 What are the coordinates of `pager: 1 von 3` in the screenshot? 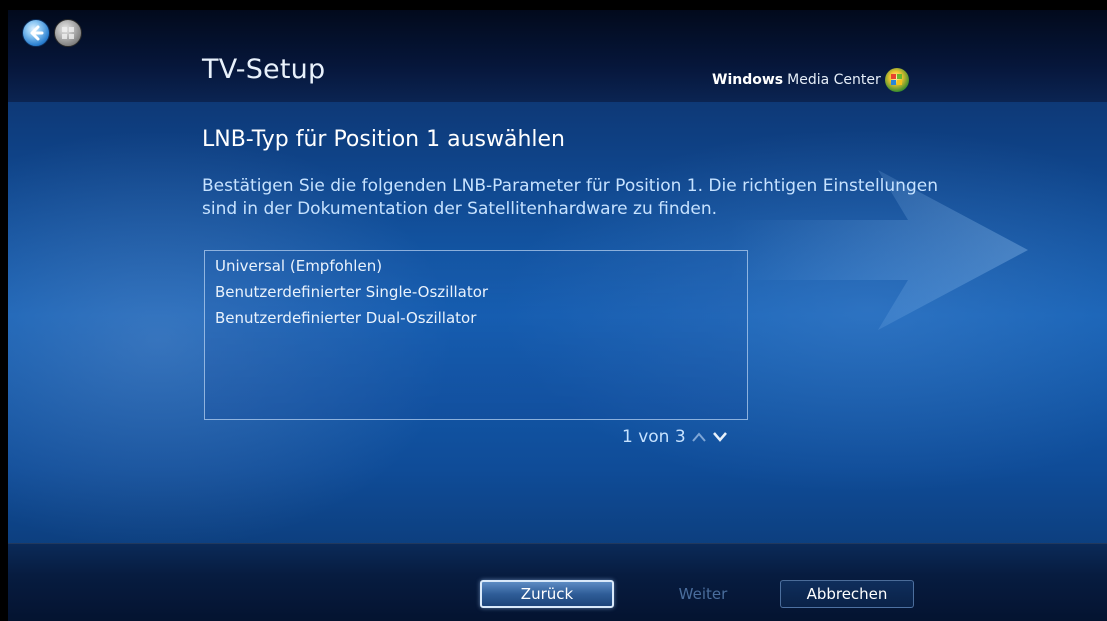 It's located at (675, 437).